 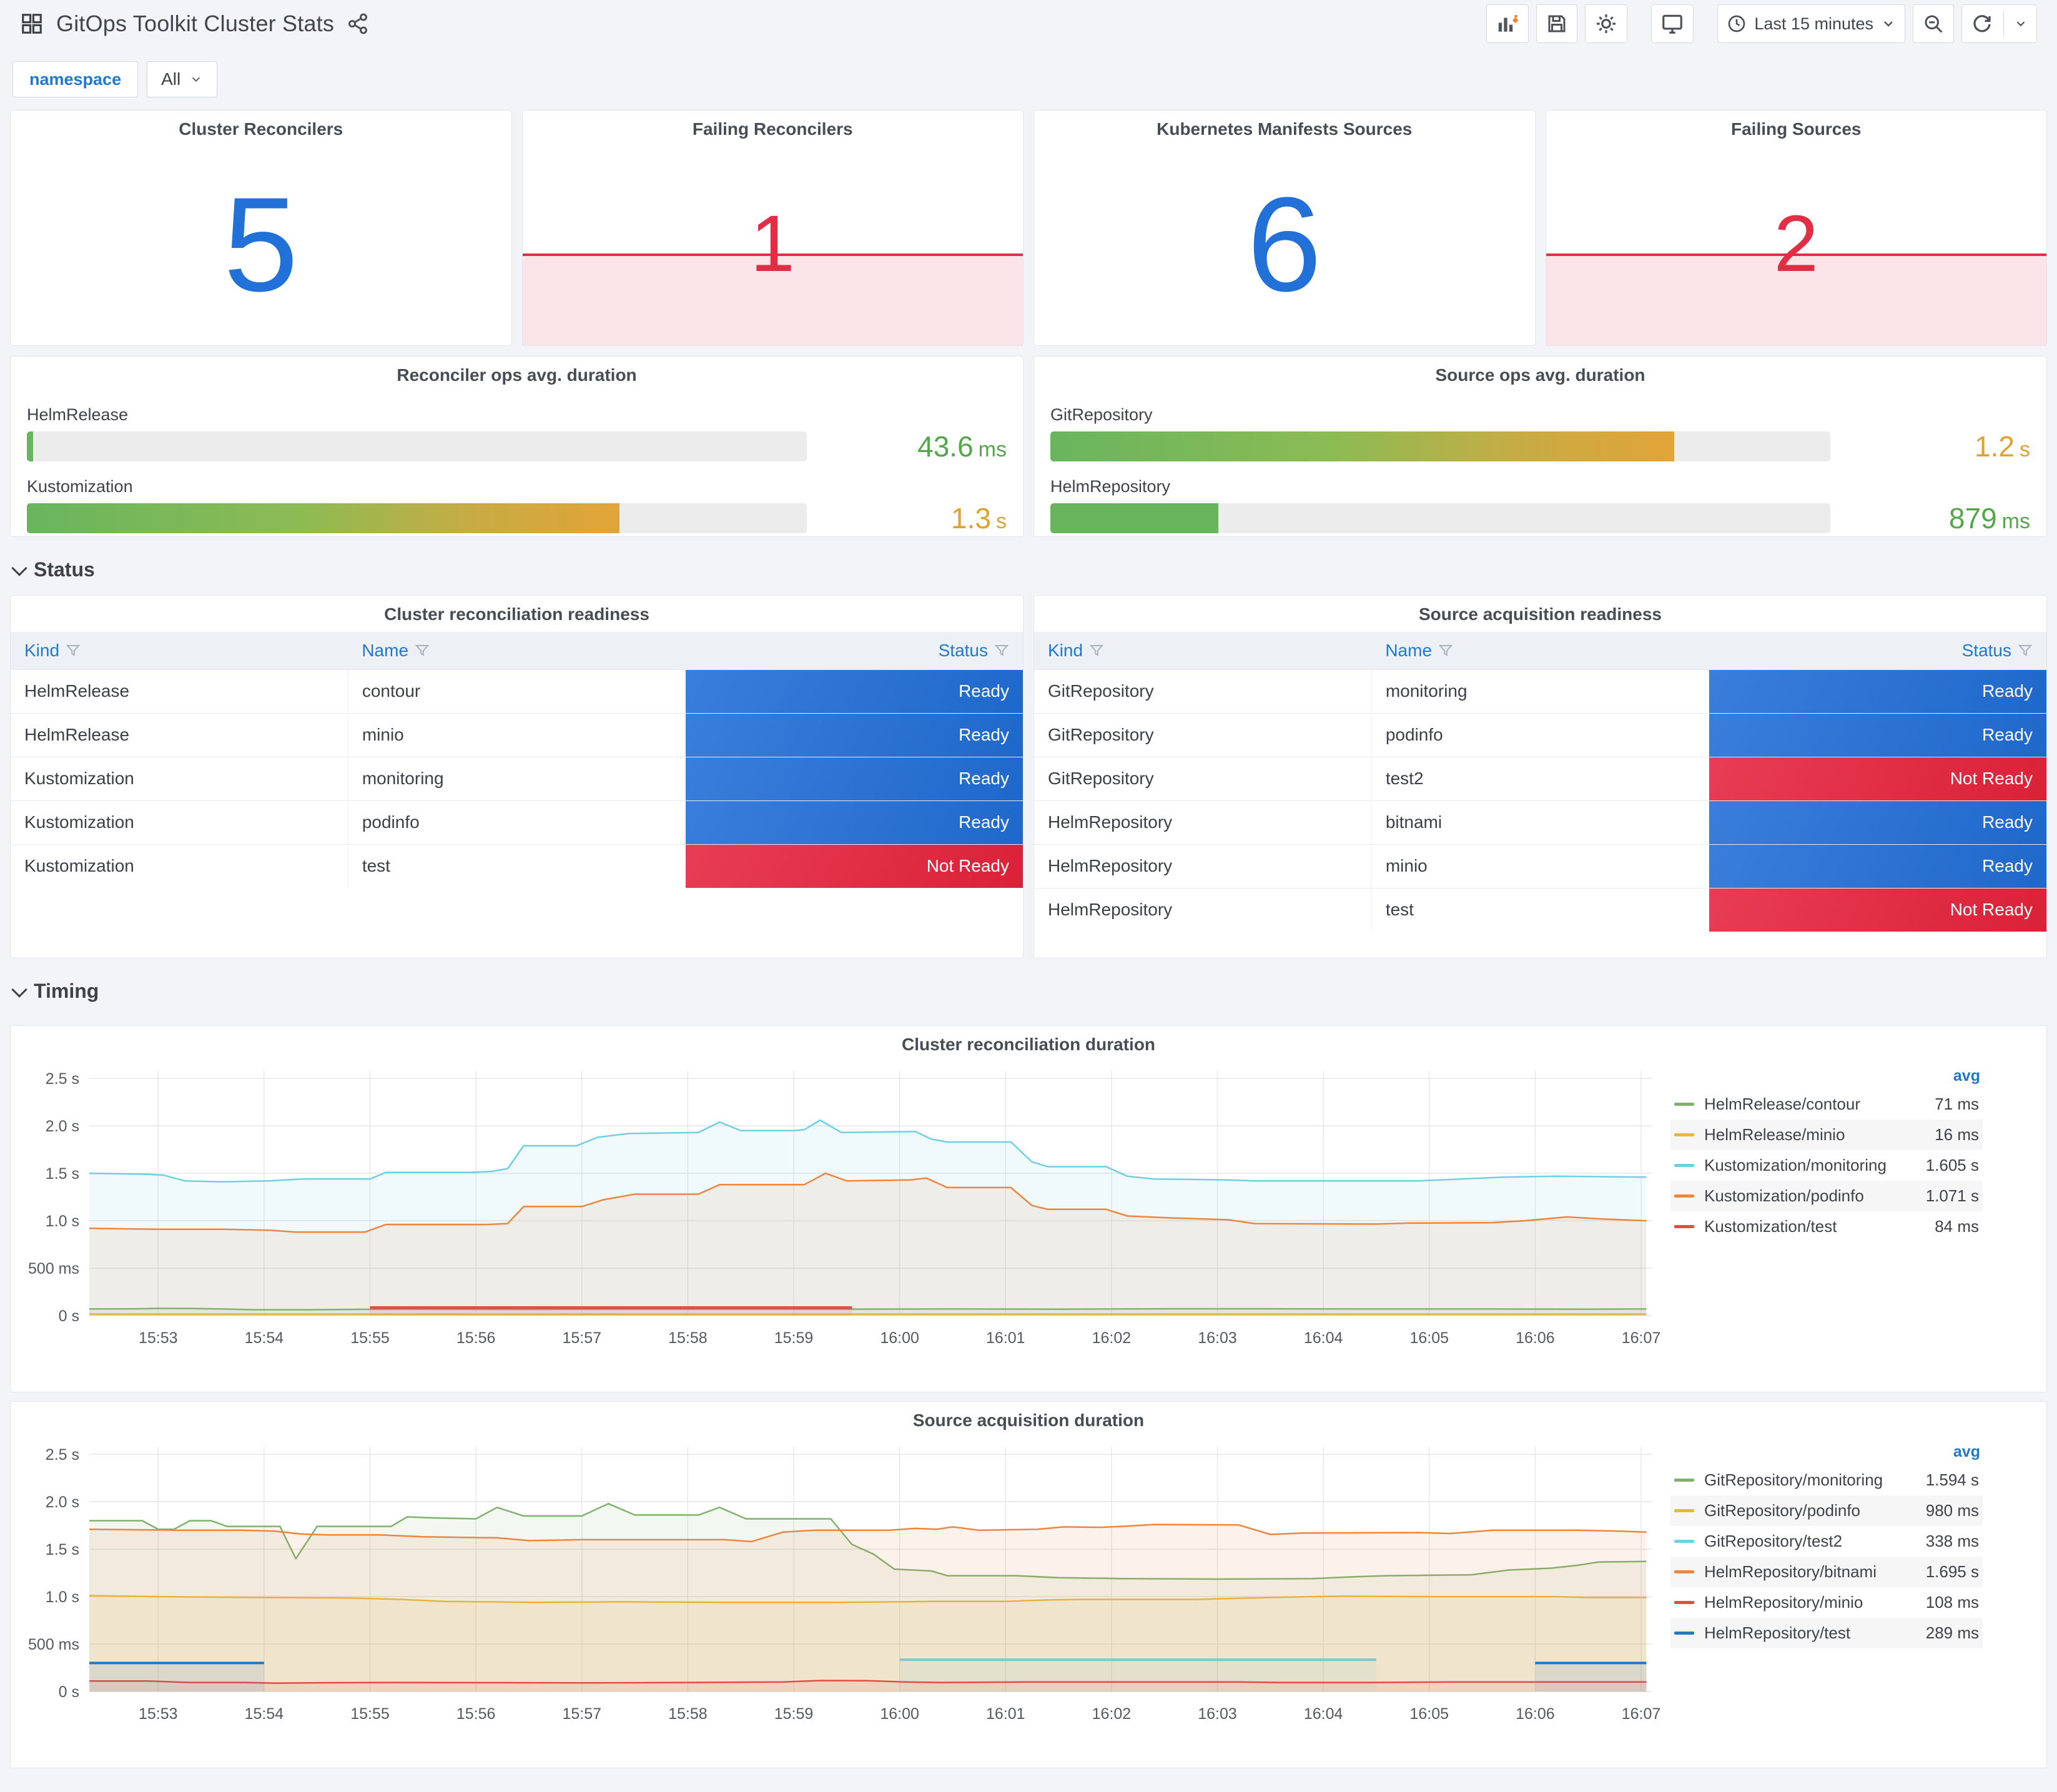 What do you see at coordinates (971, 518) in the screenshot?
I see `gauge-value-number: 1.3` at bounding box center [971, 518].